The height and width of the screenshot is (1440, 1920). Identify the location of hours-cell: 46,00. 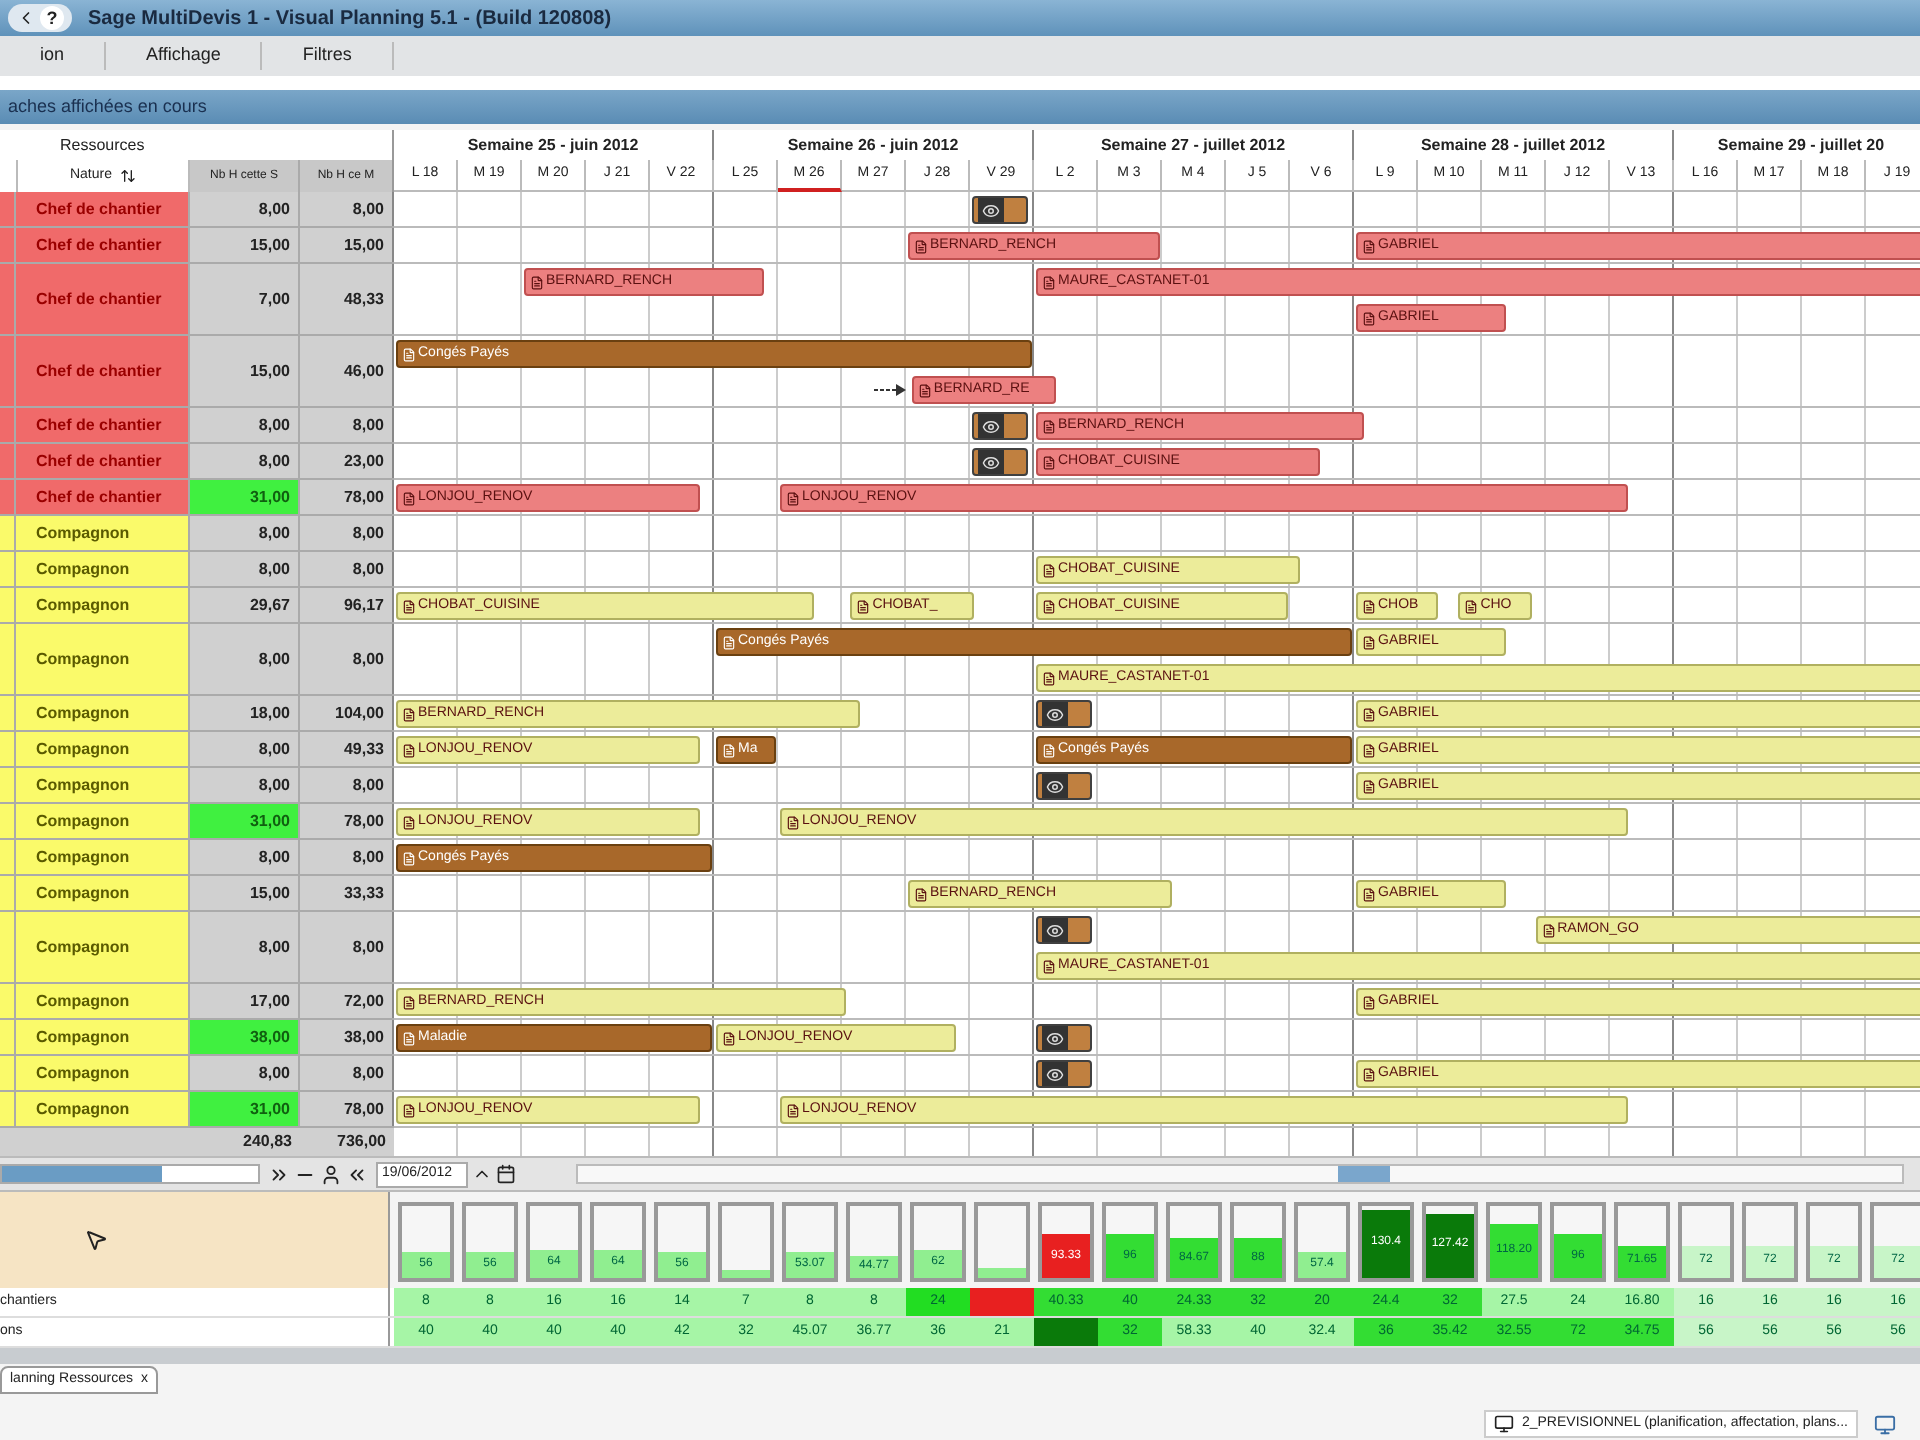
(347, 371).